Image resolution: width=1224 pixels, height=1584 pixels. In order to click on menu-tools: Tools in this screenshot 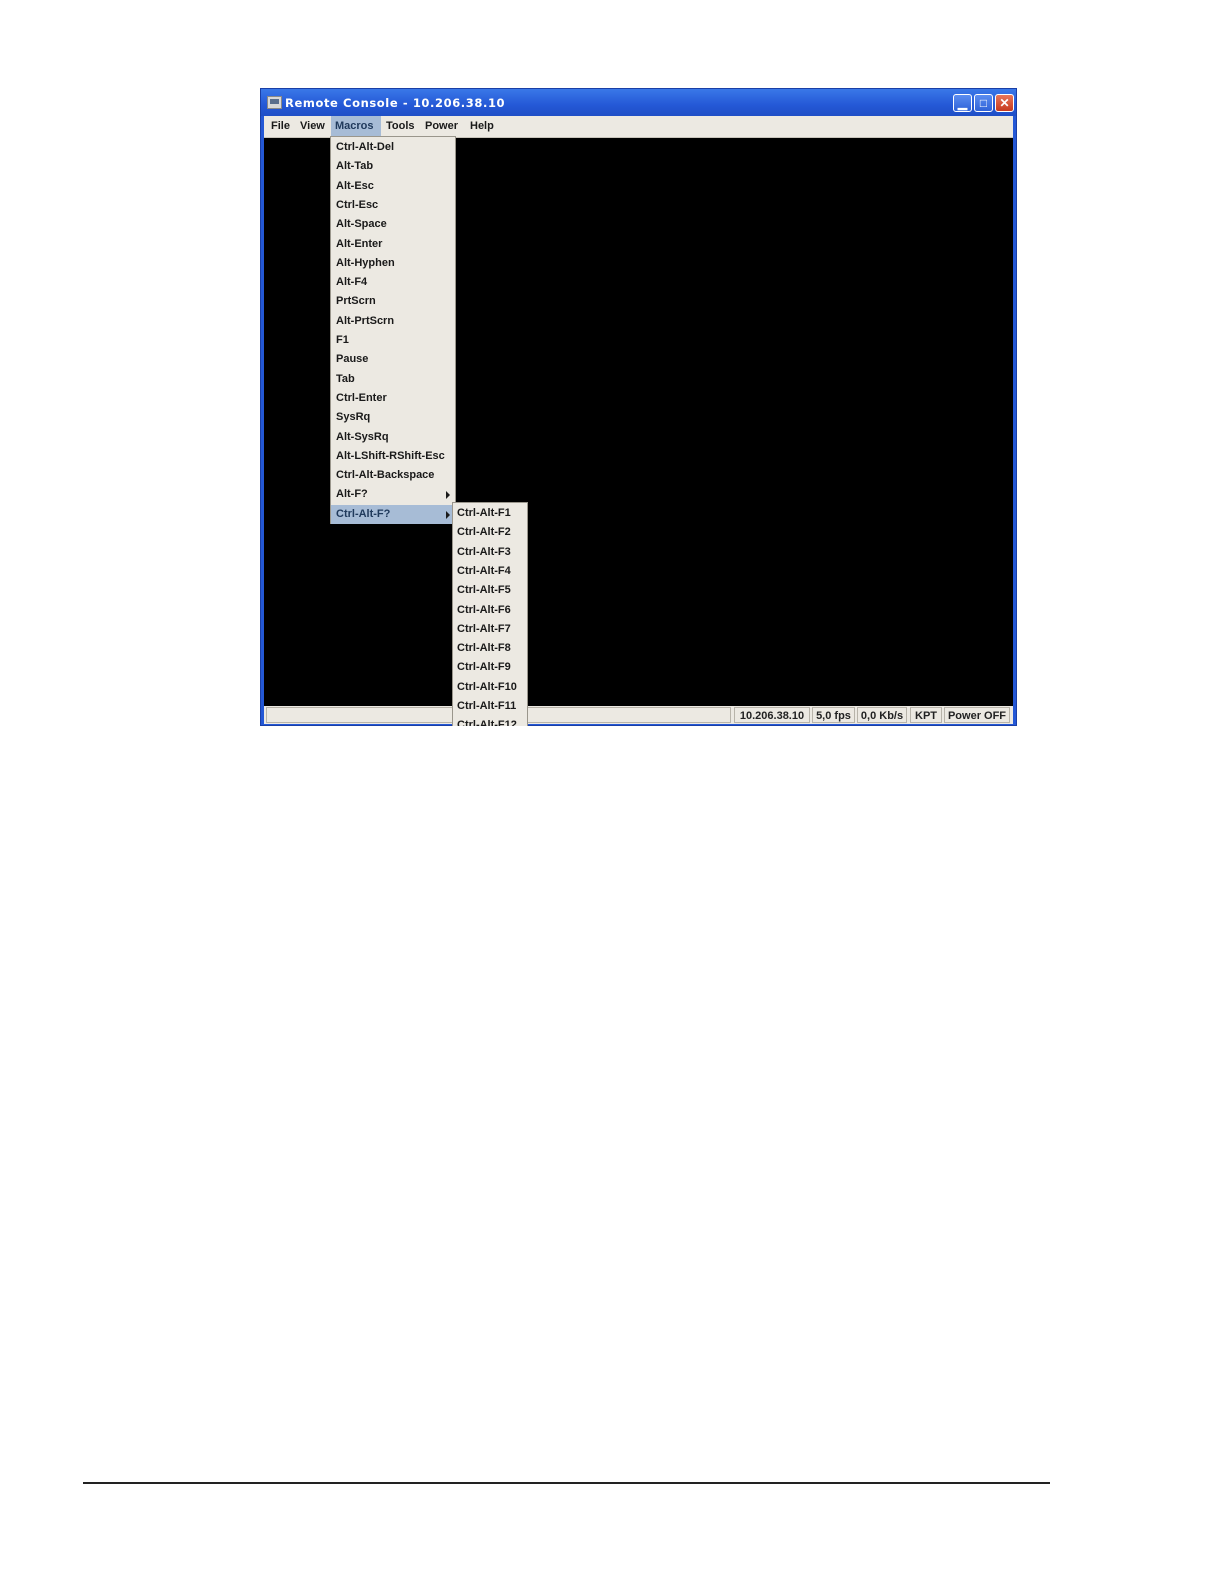, I will do `click(400, 126)`.